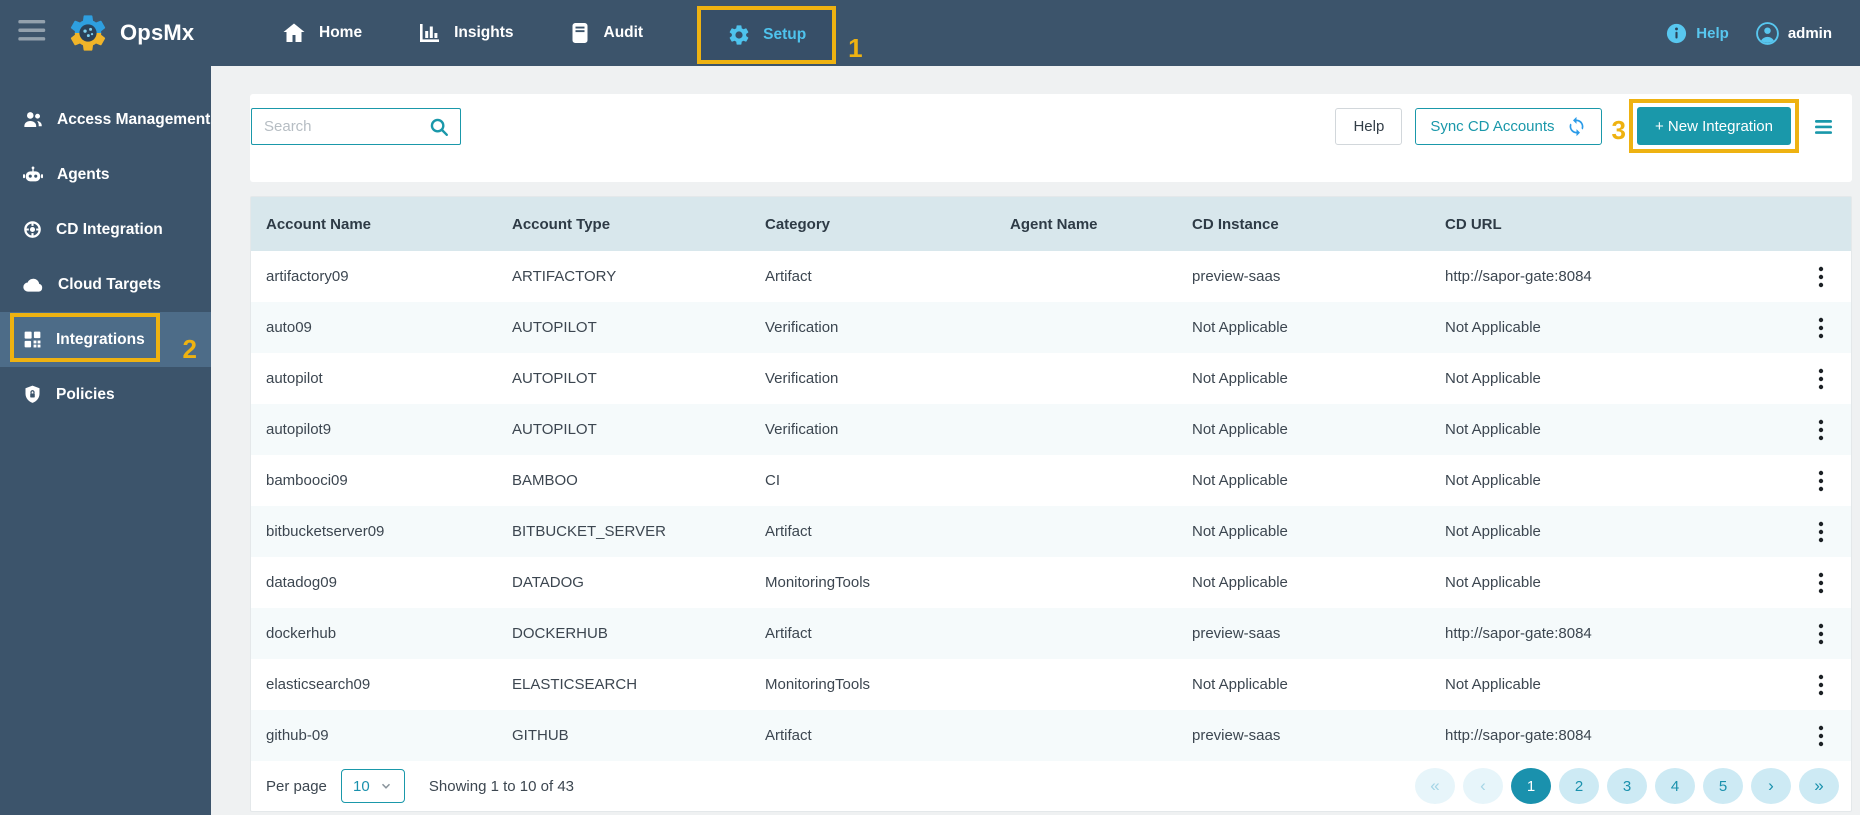 The height and width of the screenshot is (815, 1860). I want to click on search-icon, so click(439, 127).